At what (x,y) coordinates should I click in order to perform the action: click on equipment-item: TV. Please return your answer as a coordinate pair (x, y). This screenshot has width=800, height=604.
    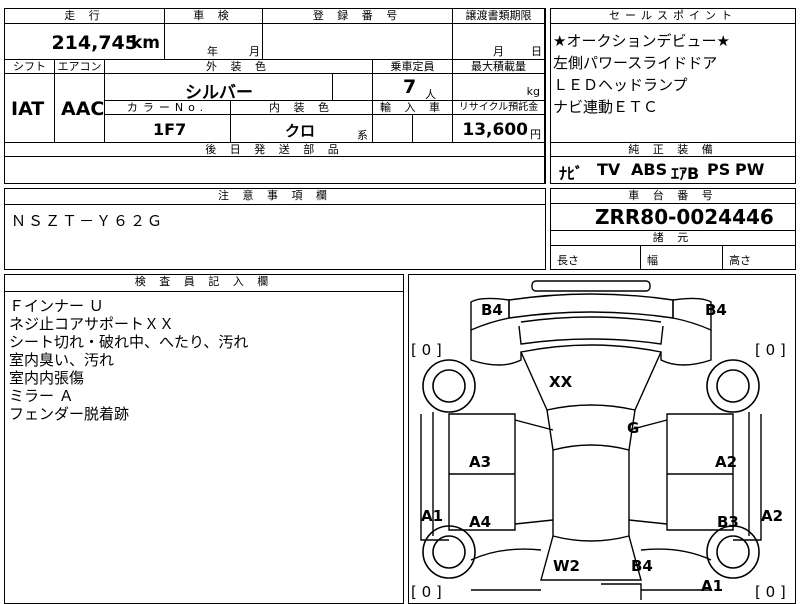
    Looking at the image, I should click on (609, 169).